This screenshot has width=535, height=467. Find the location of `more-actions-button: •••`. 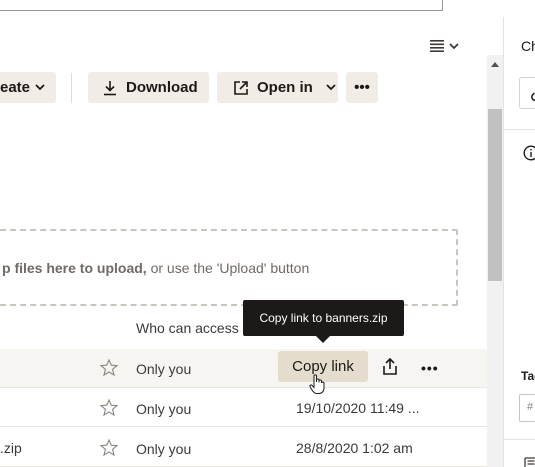

more-actions-button: ••• is located at coordinates (362, 87).